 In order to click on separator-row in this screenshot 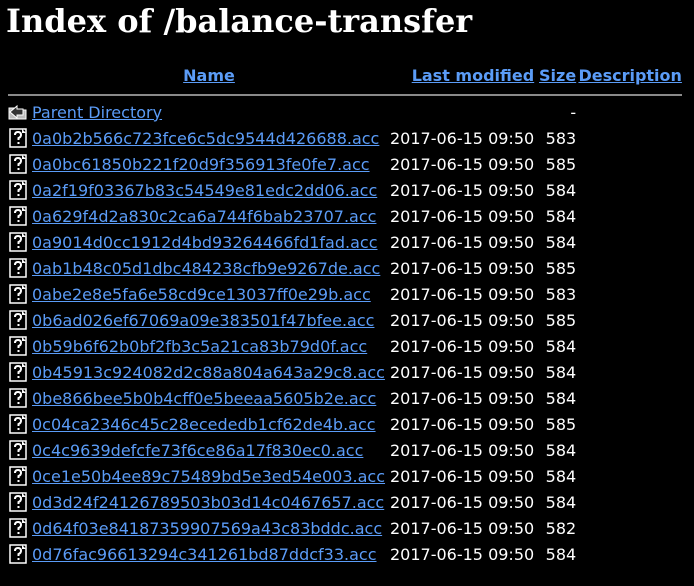, I will do `click(345, 93)`.